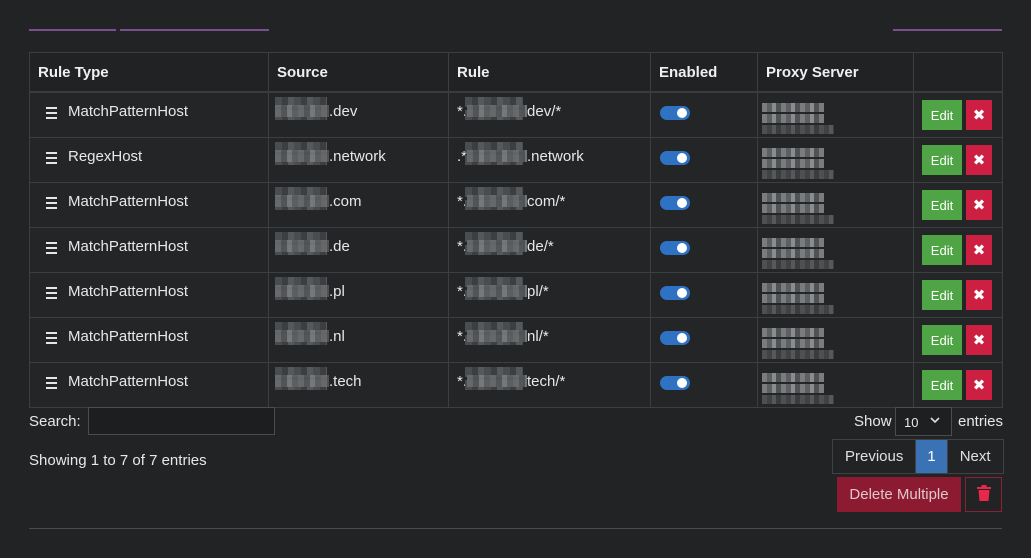  I want to click on col-header-rule-type: Rule Type, so click(149, 72).